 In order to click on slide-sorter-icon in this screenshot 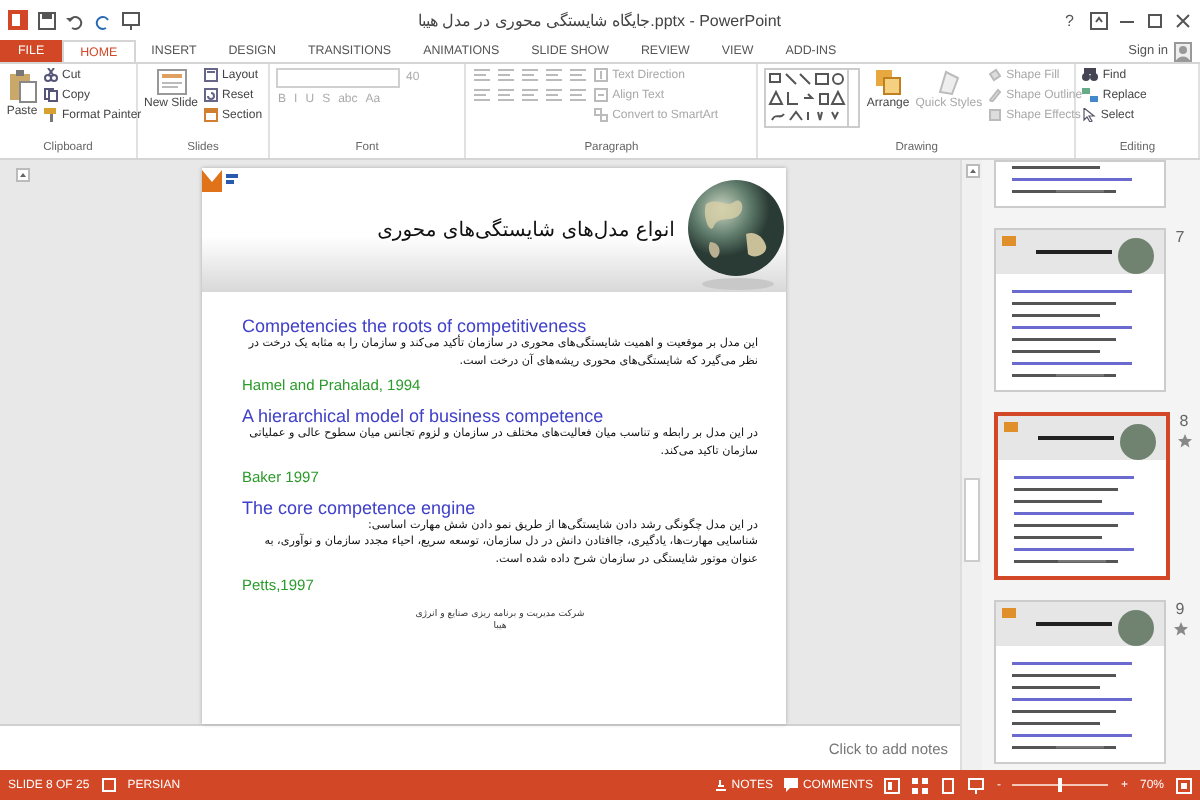, I will do `click(920, 785)`.